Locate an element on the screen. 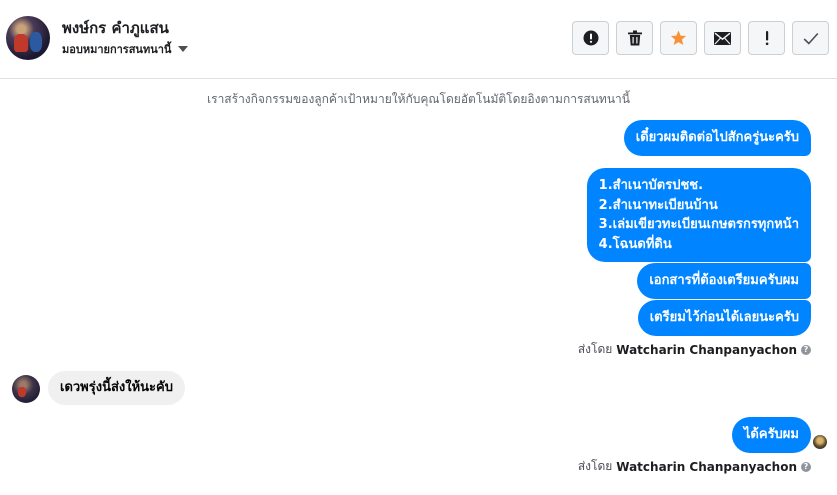 The height and width of the screenshot is (495, 837). outgoing-message: ได้ครับผม is located at coordinates (771, 435).